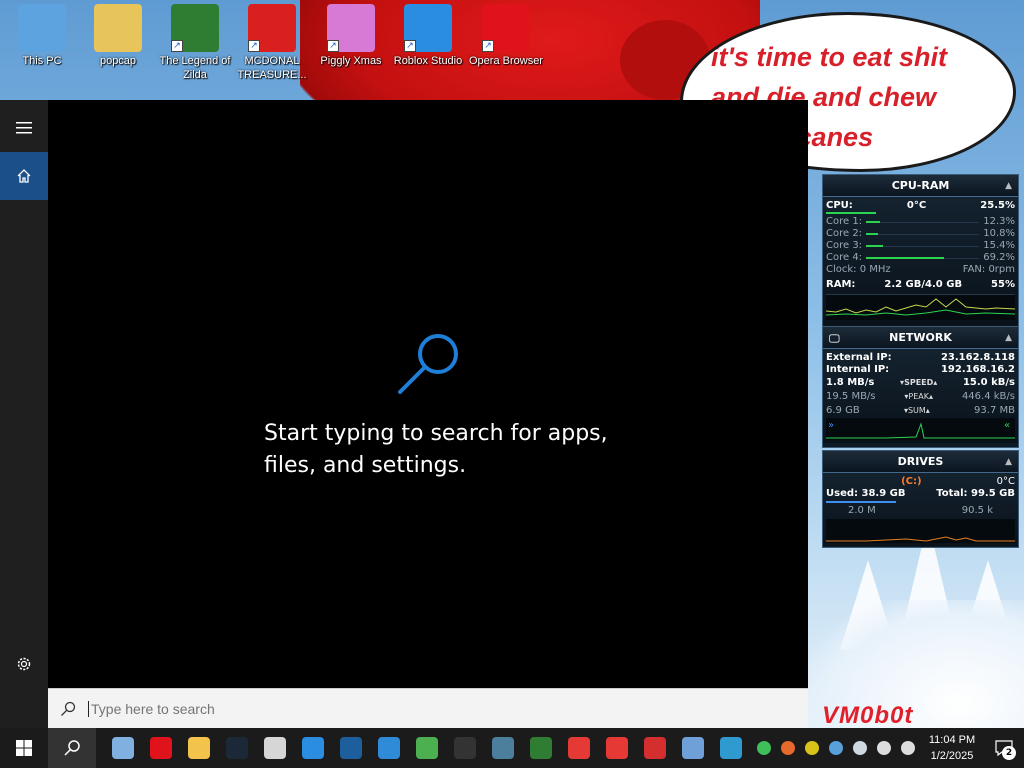  Describe the element at coordinates (834, 338) in the screenshot. I see `monitor-icon: 🖵` at that location.